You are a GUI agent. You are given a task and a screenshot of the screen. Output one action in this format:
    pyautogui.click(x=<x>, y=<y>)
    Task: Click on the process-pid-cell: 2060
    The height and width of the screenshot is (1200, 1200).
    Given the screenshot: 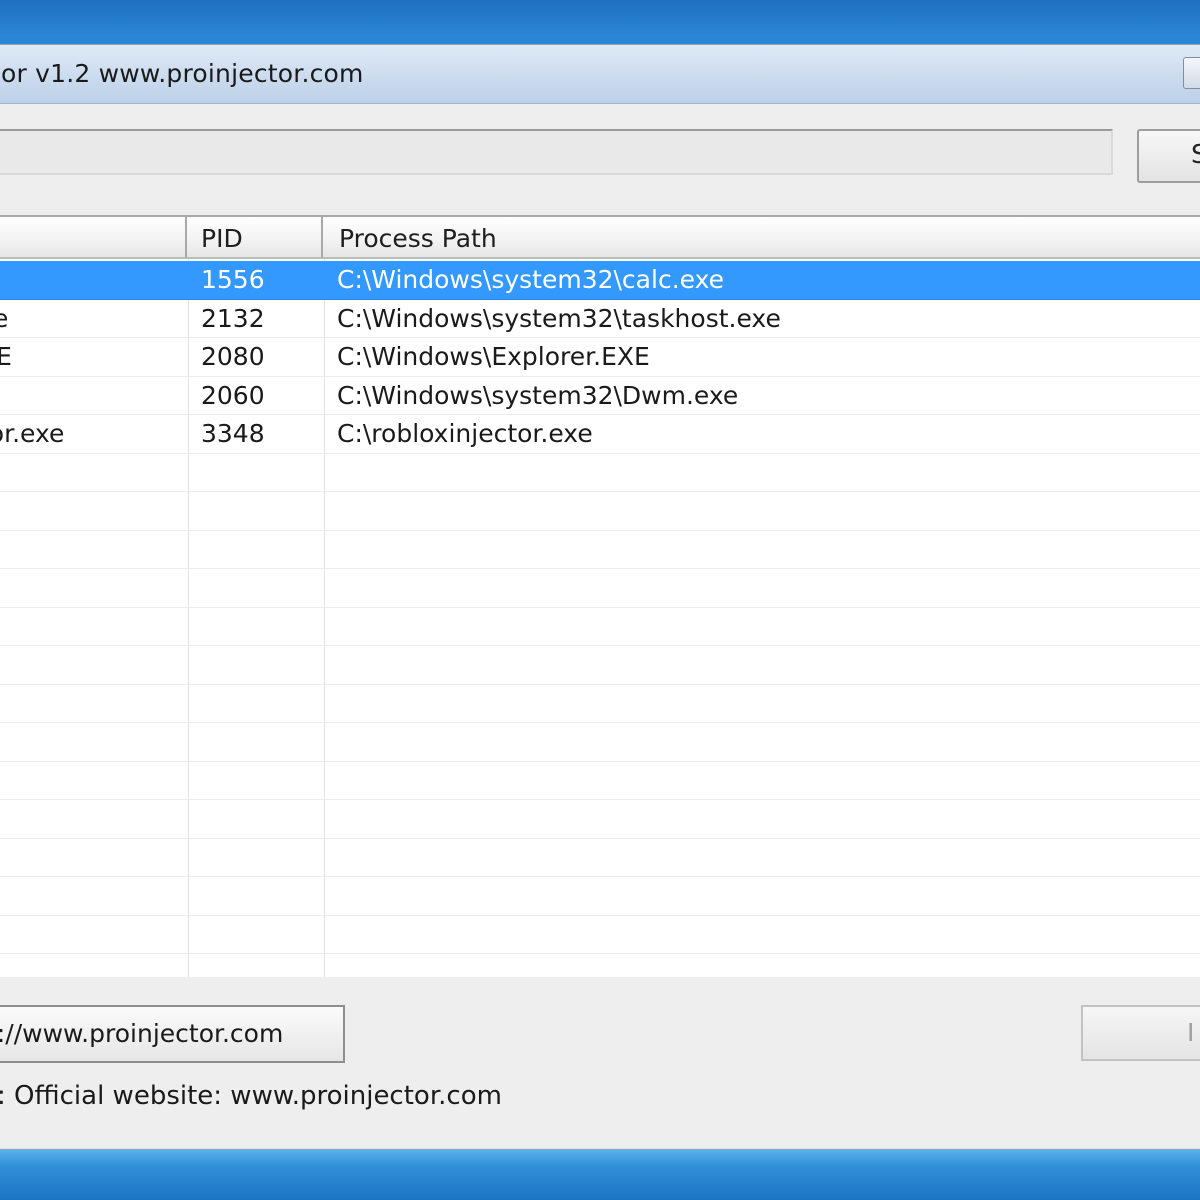 What is the action you would take?
    pyautogui.click(x=233, y=395)
    